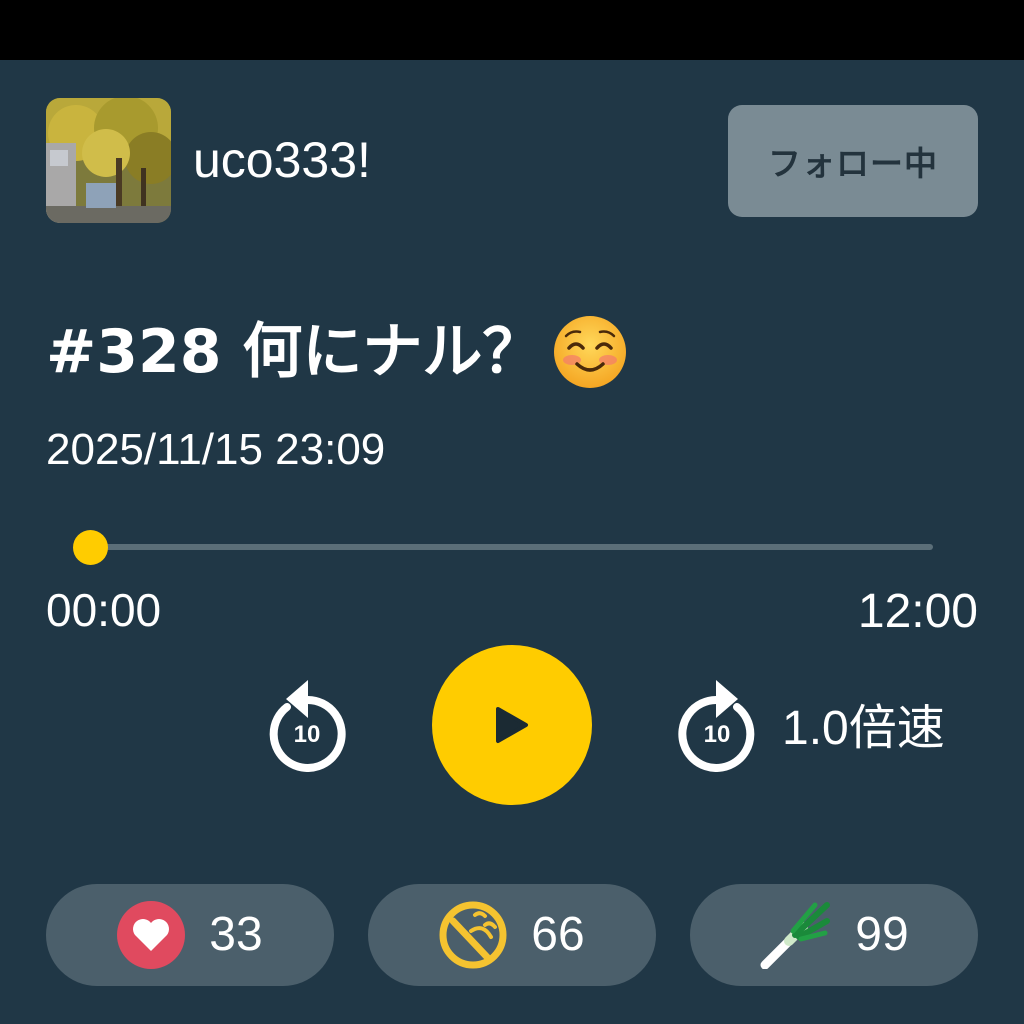  I want to click on progress-thumb, so click(90, 547).